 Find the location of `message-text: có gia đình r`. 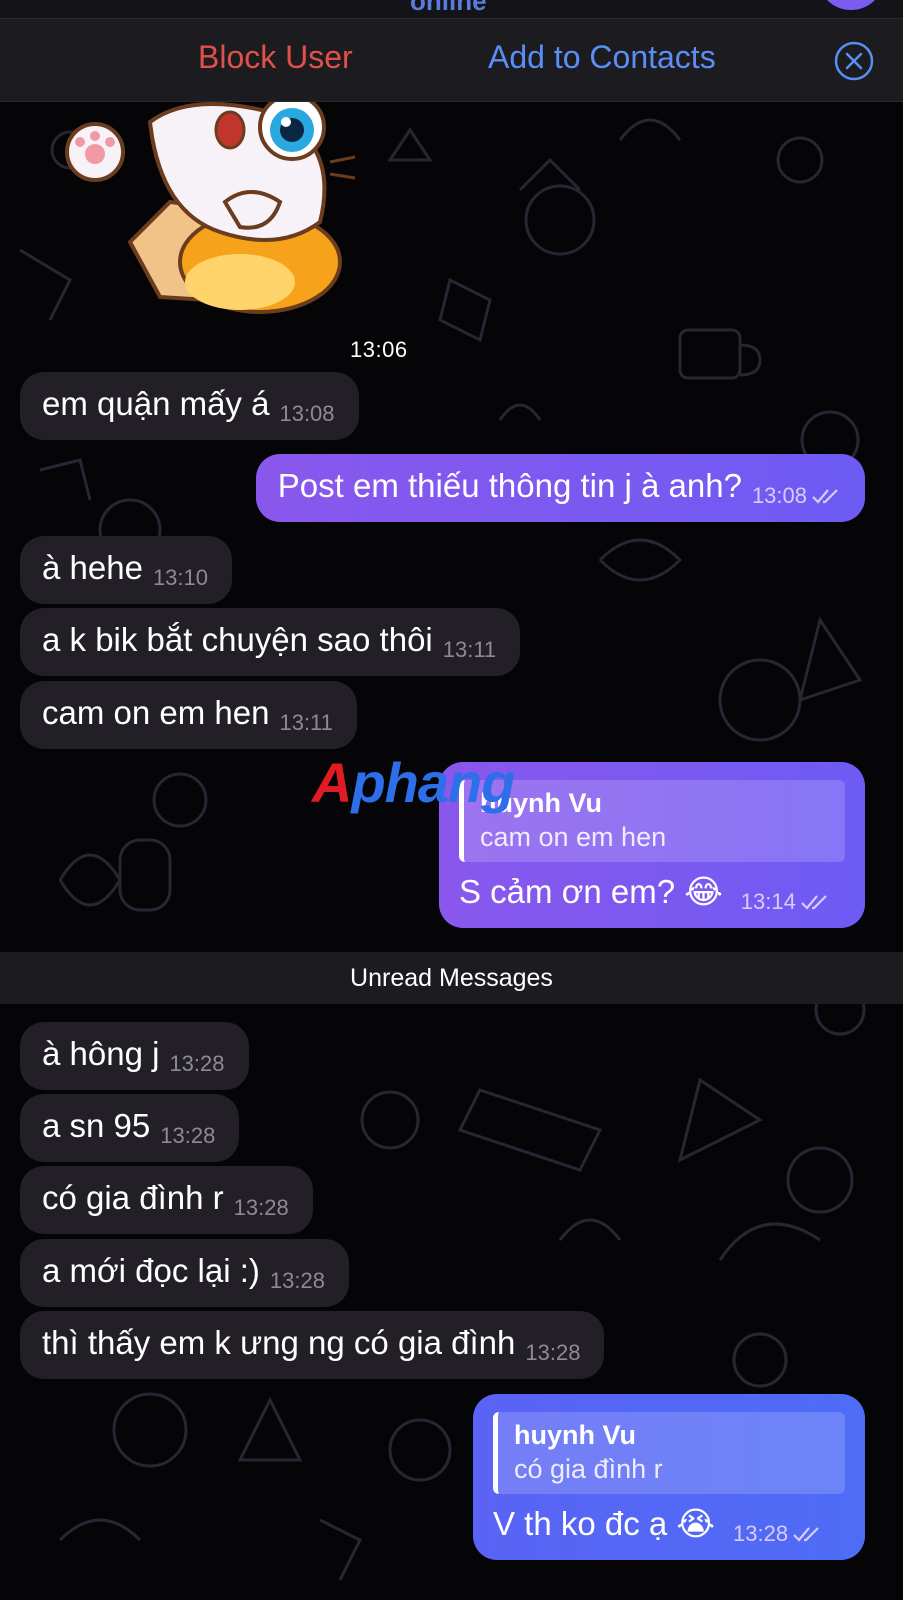

message-text: có gia đình r is located at coordinates (133, 1197).